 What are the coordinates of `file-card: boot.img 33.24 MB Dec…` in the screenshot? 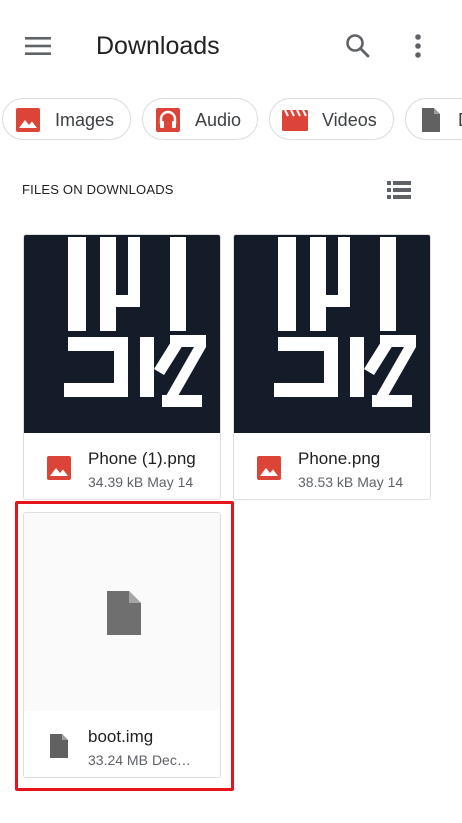 It's located at (122, 645).